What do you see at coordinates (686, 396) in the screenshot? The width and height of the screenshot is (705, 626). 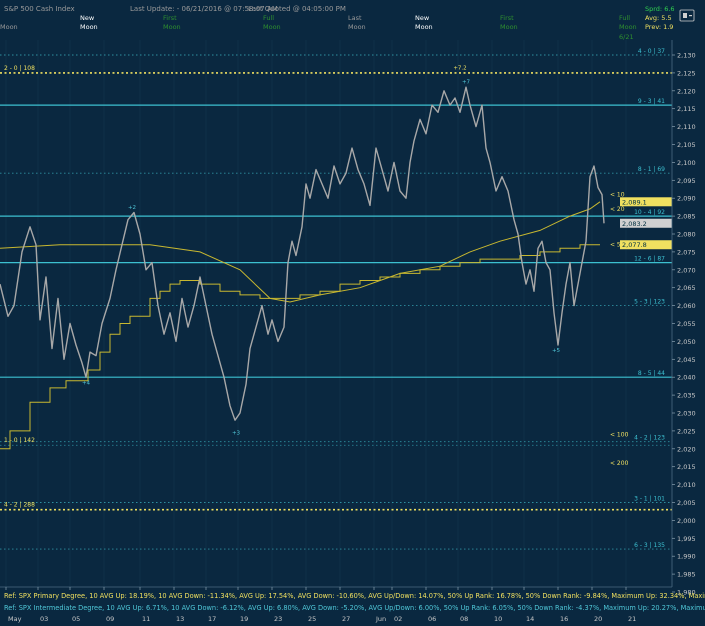 I see `y-tick-label: 2,035` at bounding box center [686, 396].